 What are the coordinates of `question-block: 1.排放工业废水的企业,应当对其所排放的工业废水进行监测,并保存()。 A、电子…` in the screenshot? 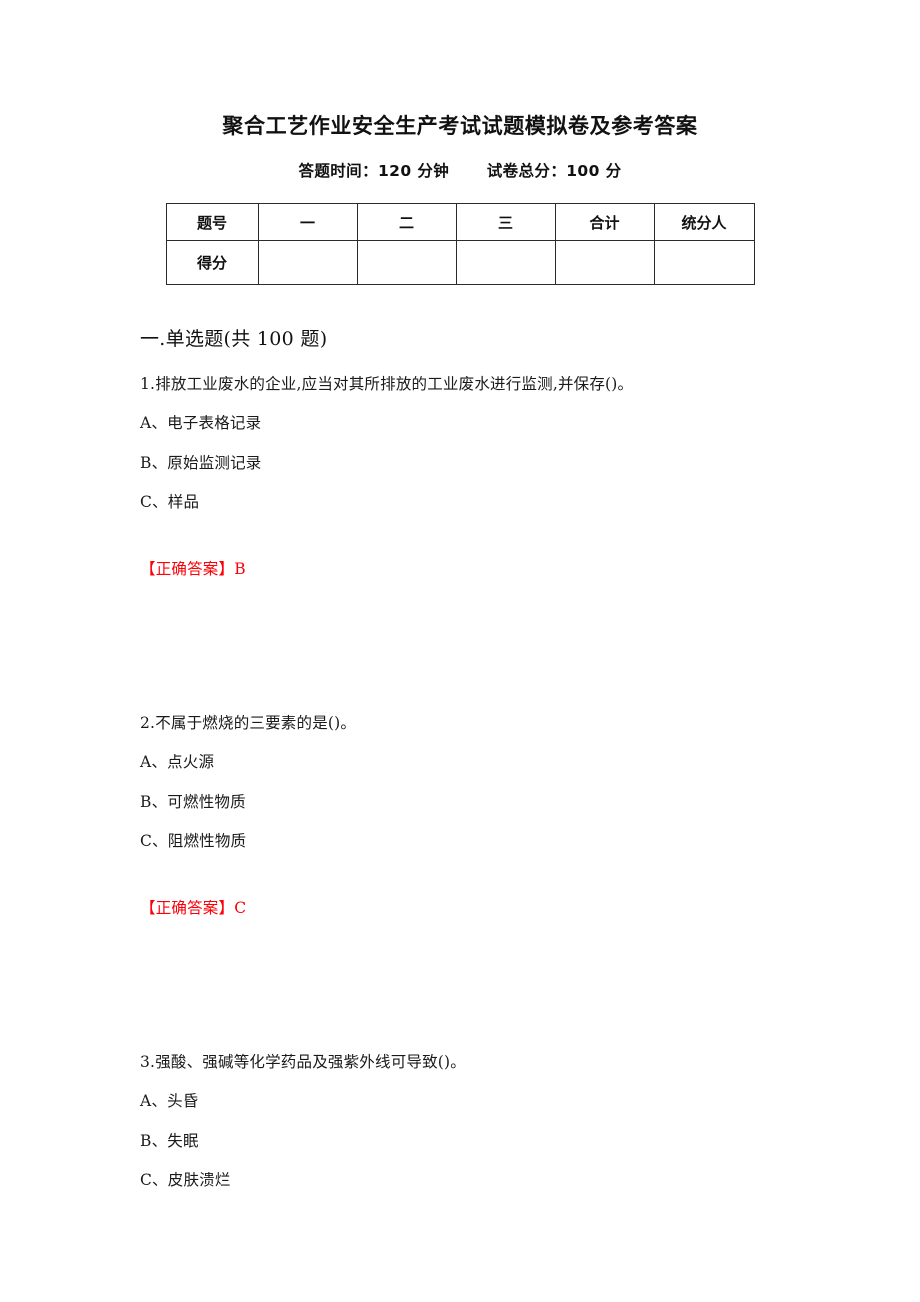 It's located at (455, 466).